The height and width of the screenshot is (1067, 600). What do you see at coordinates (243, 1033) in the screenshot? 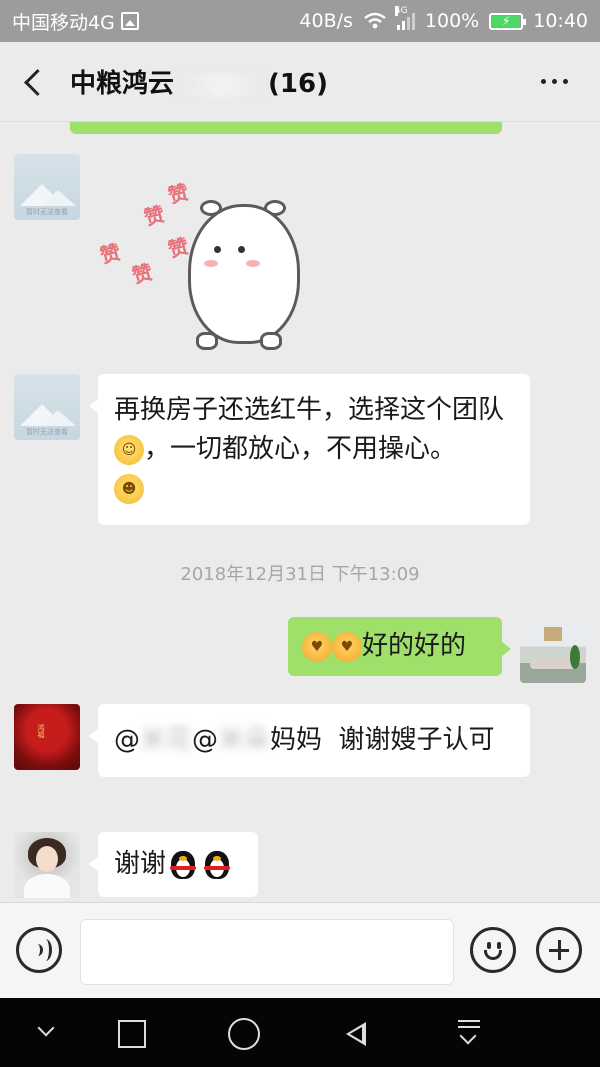
I see `home-icon` at bounding box center [243, 1033].